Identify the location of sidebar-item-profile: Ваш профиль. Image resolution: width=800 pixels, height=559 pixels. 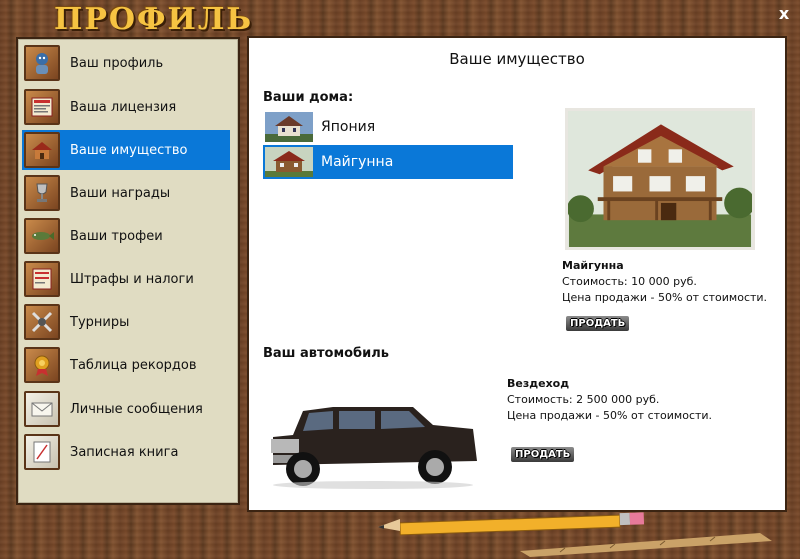
(126, 63).